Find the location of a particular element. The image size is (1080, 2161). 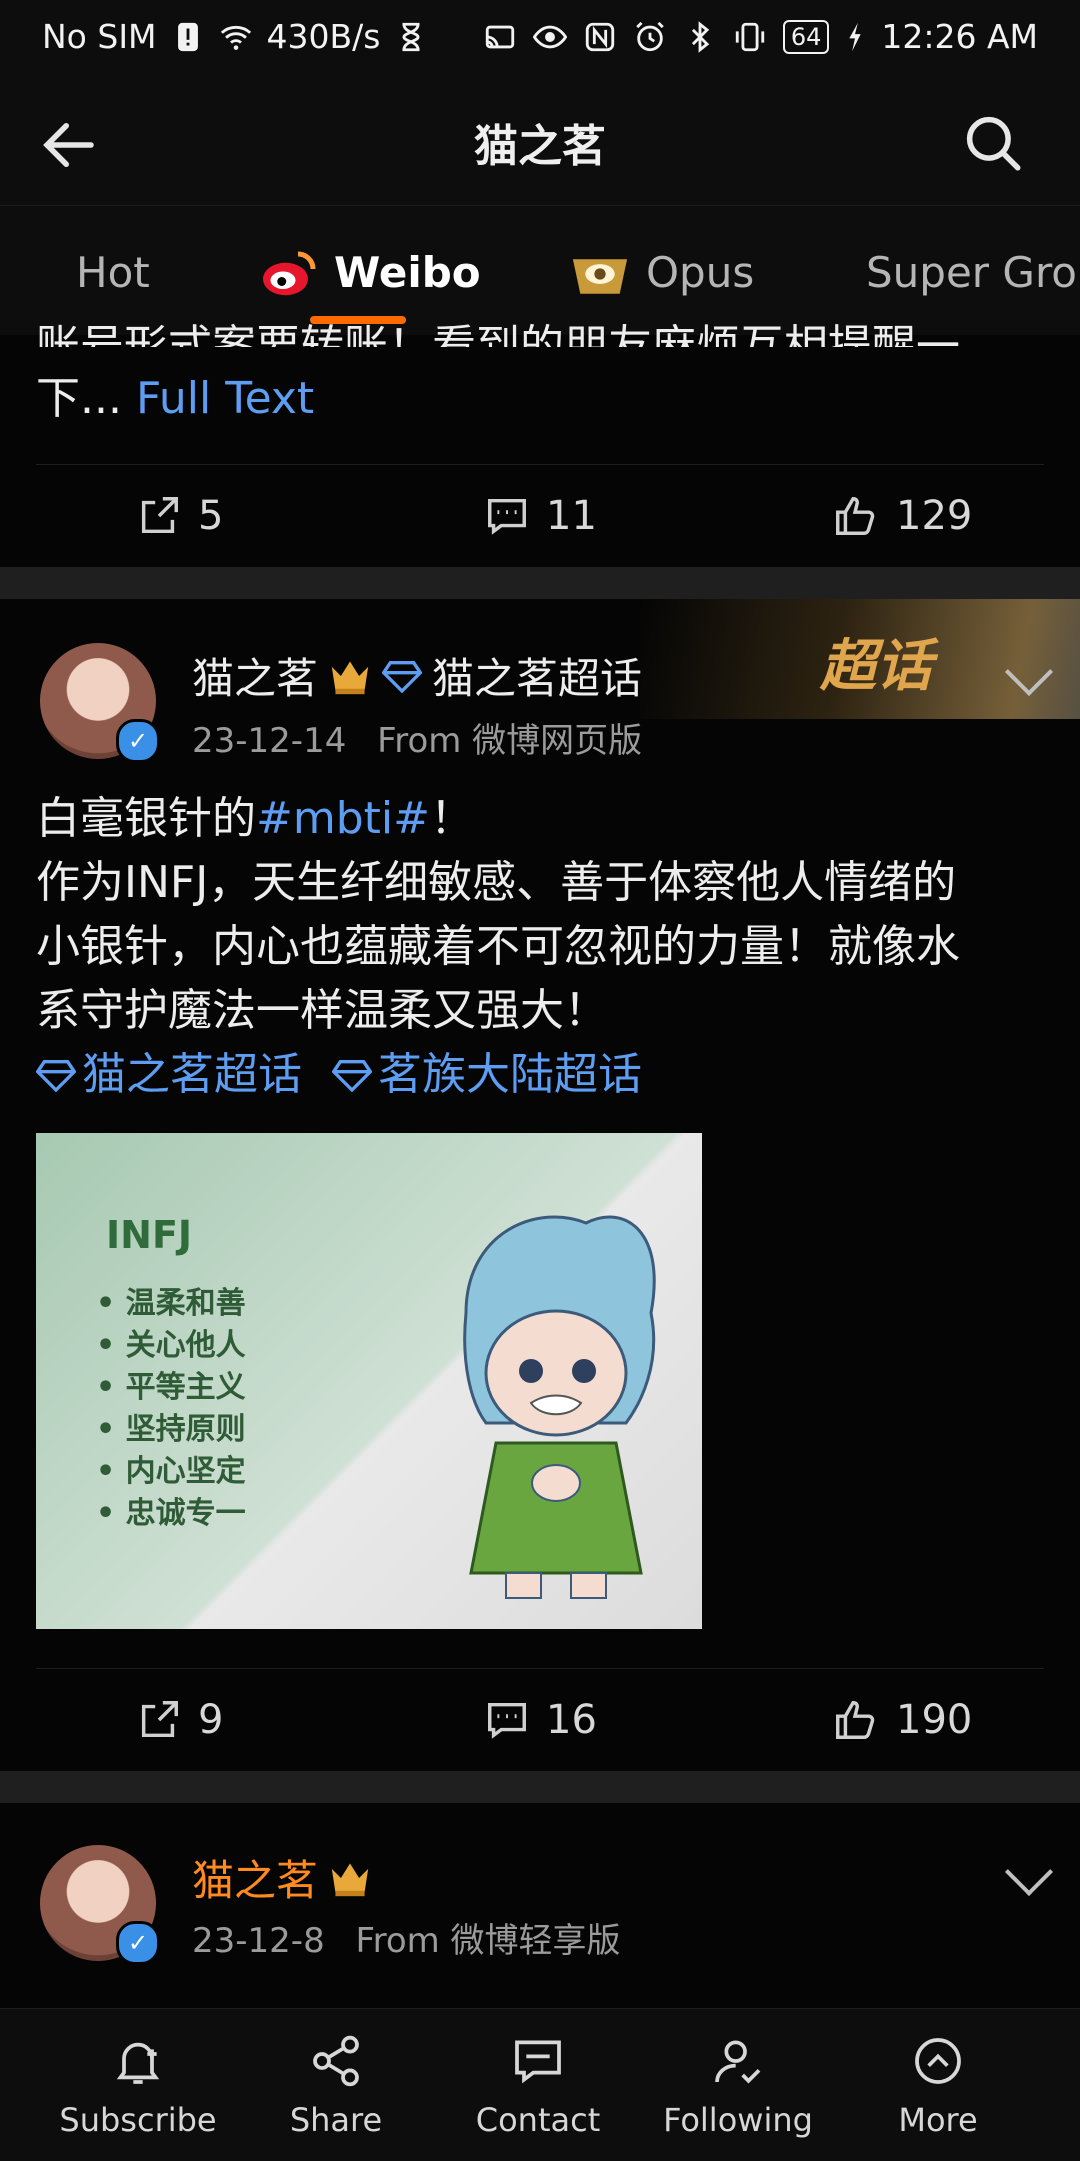

image-trait: 忠诚专一 is located at coordinates (171, 1514).